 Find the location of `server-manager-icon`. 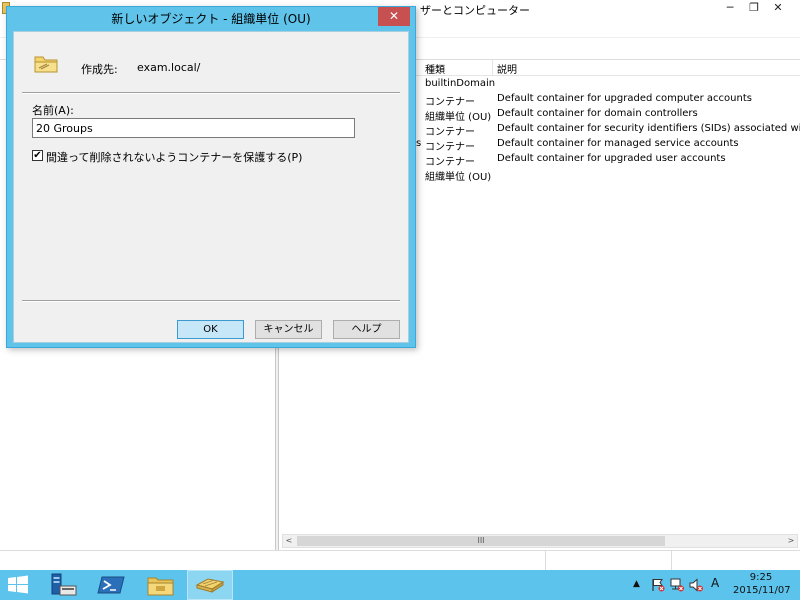

server-manager-icon is located at coordinates (64, 584).